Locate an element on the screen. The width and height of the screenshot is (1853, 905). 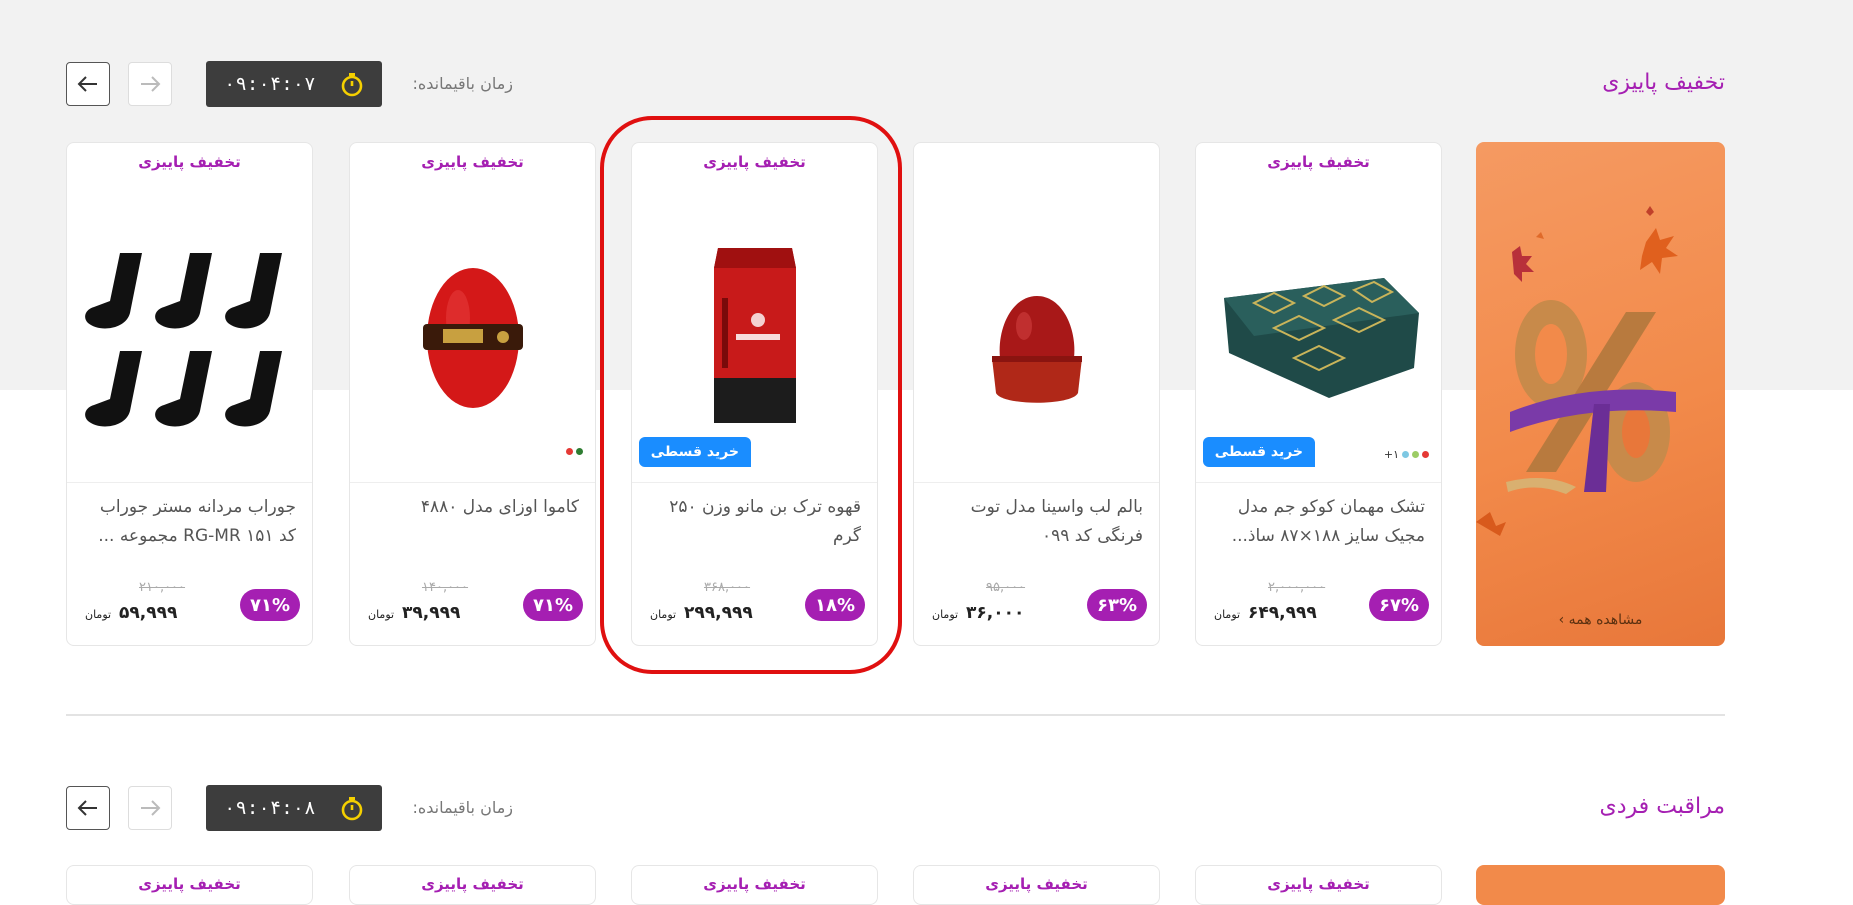
countdown-timer: ۰۹:۰۴:۰۸ is located at coordinates (294, 808).